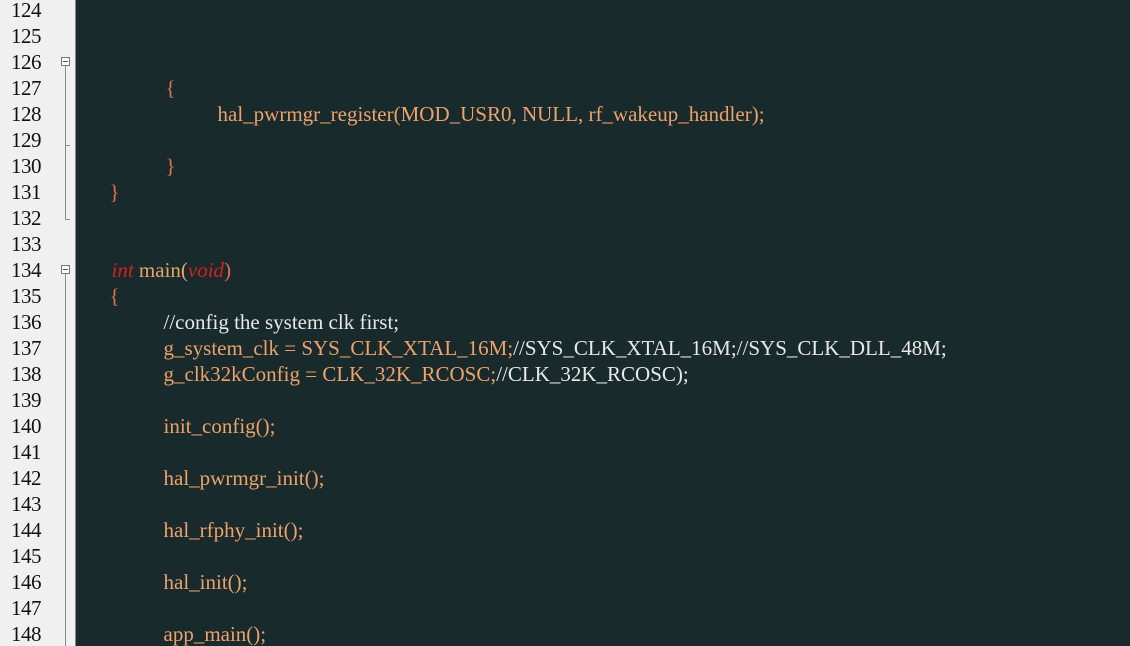 This screenshot has width=1130, height=646. I want to click on code-line: int main(void), so click(156, 256).